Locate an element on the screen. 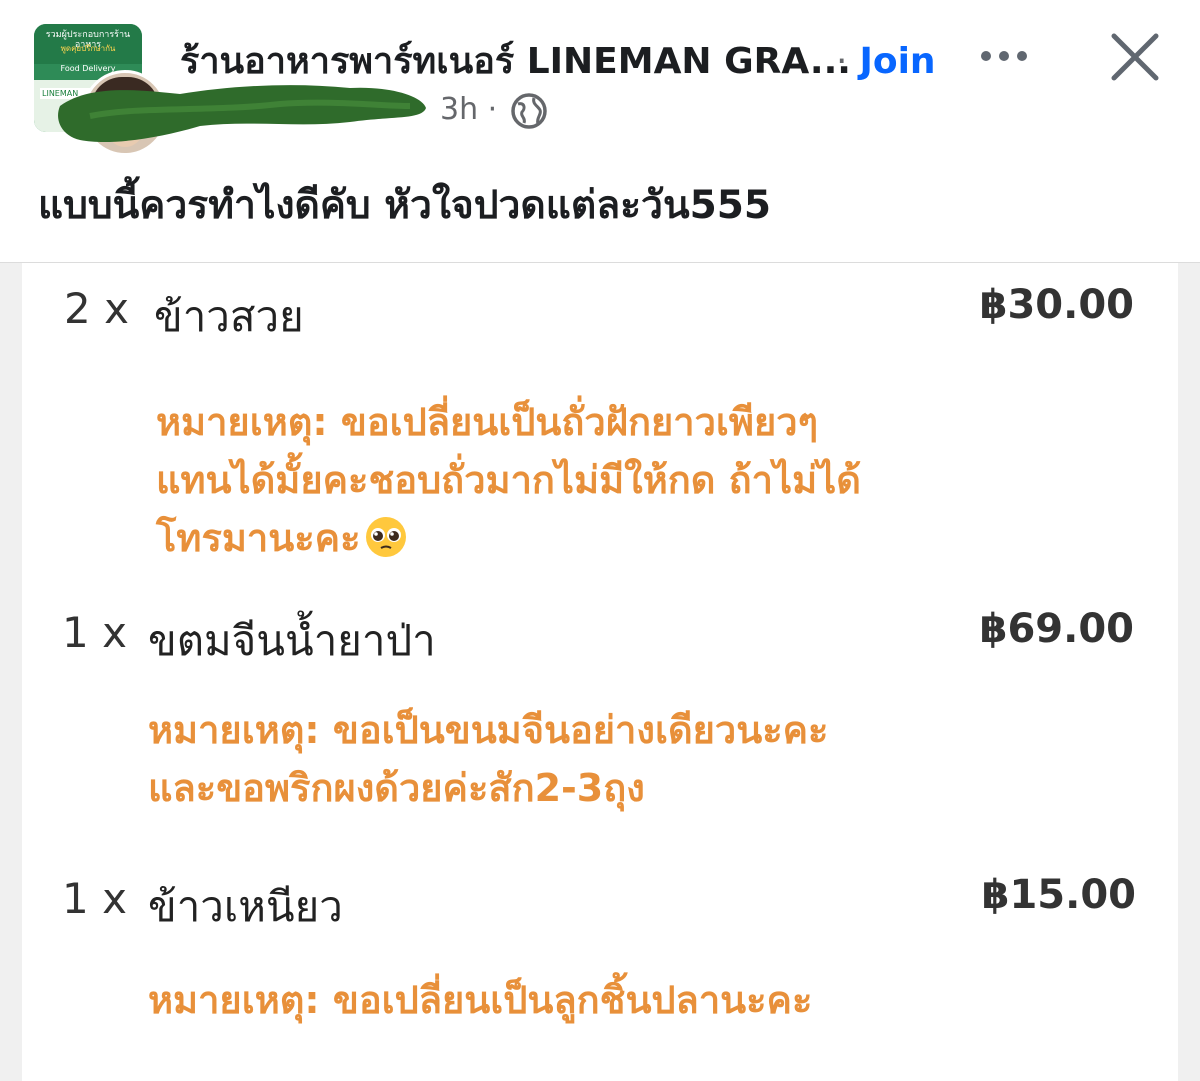 The height and width of the screenshot is (1081, 1200). item-name: ข้าวเหนียว is located at coordinates (245, 906).